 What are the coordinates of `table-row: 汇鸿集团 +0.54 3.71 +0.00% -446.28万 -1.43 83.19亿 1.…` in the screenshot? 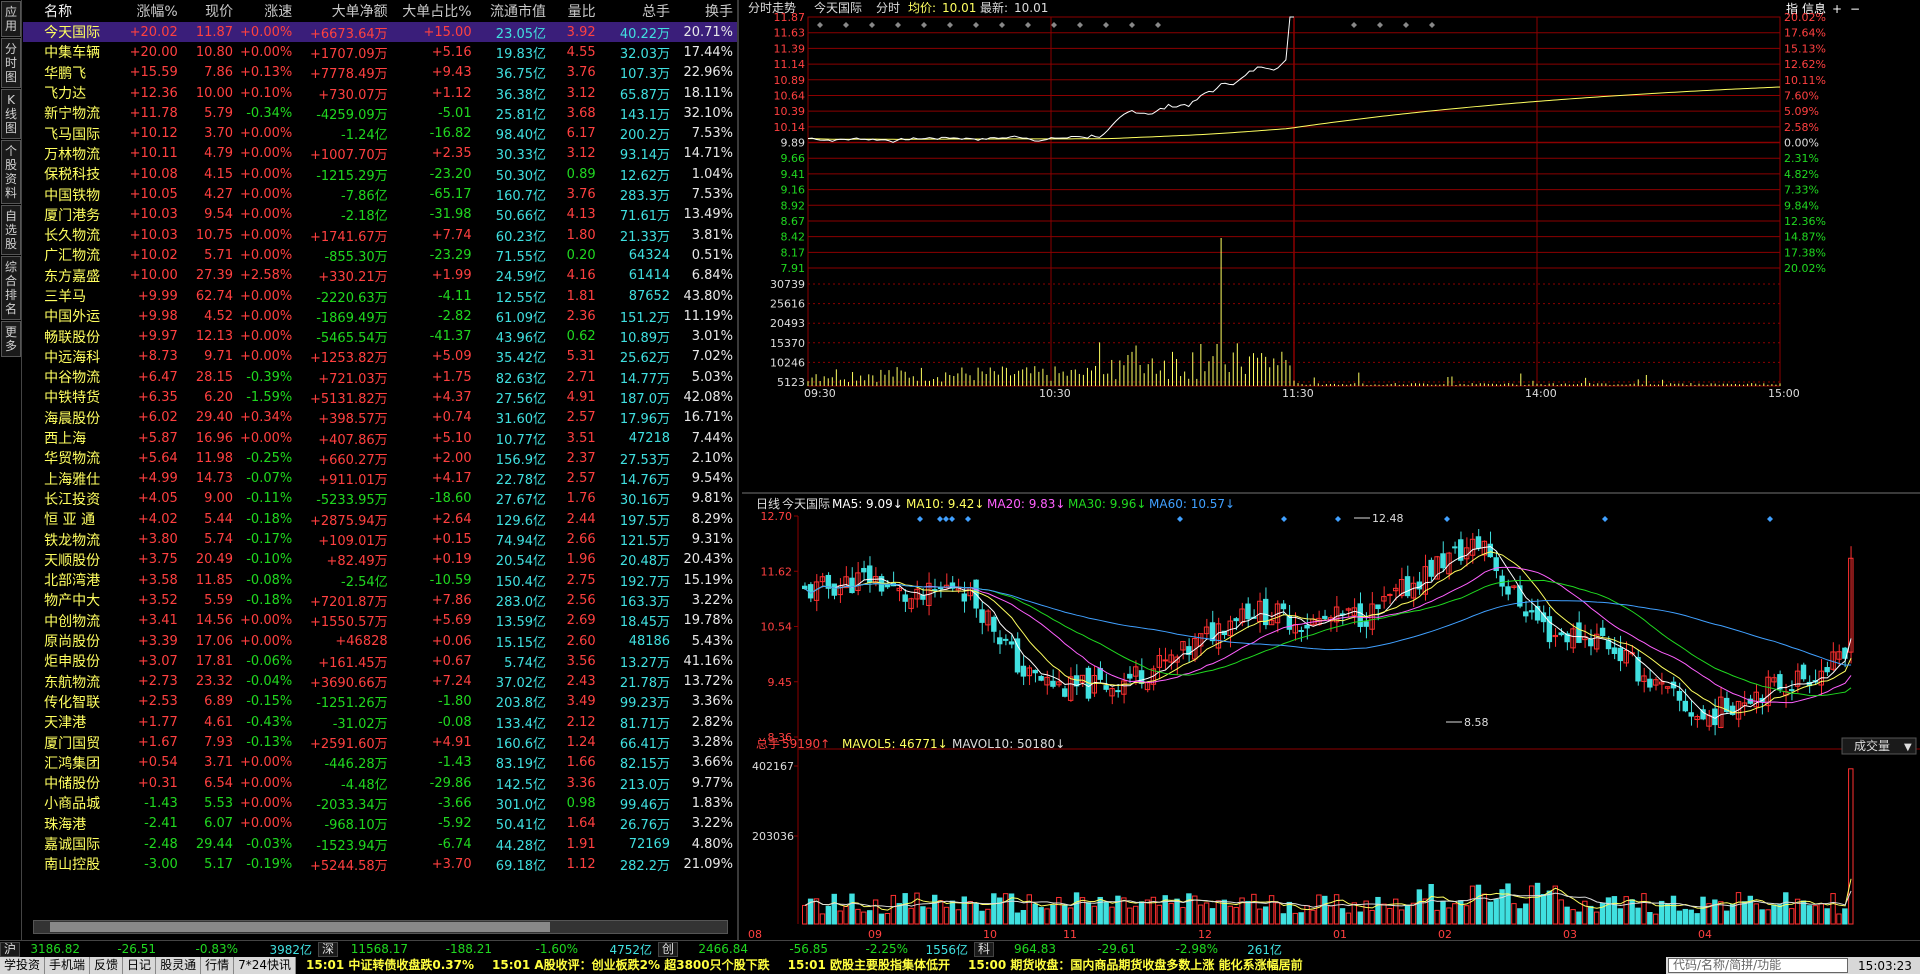 It's located at (380, 763).